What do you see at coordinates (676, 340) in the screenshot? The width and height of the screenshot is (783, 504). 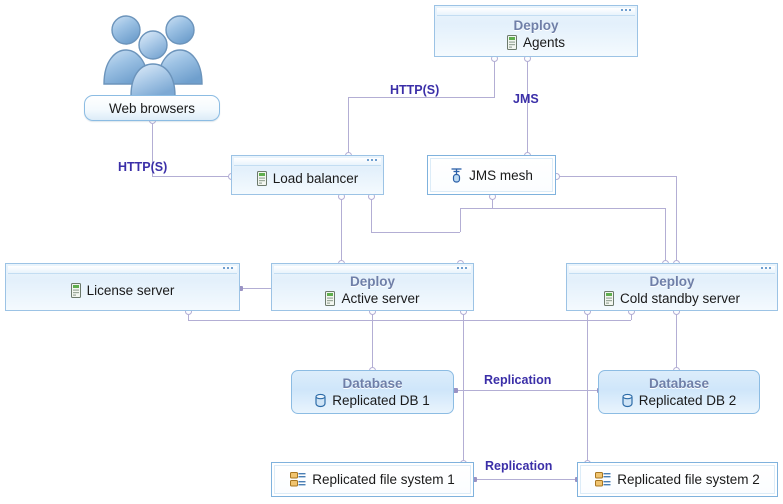 I see `connector-standby-db2` at bounding box center [676, 340].